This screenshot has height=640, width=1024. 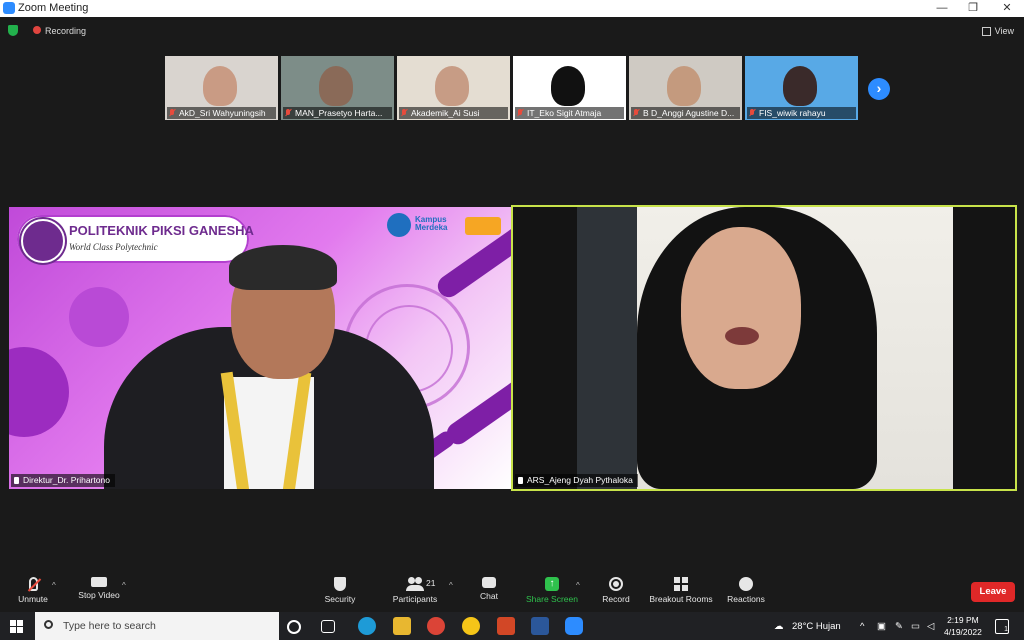 I want to click on kampus-merdeka-label: Kampus Merdeka, so click(x=431, y=223).